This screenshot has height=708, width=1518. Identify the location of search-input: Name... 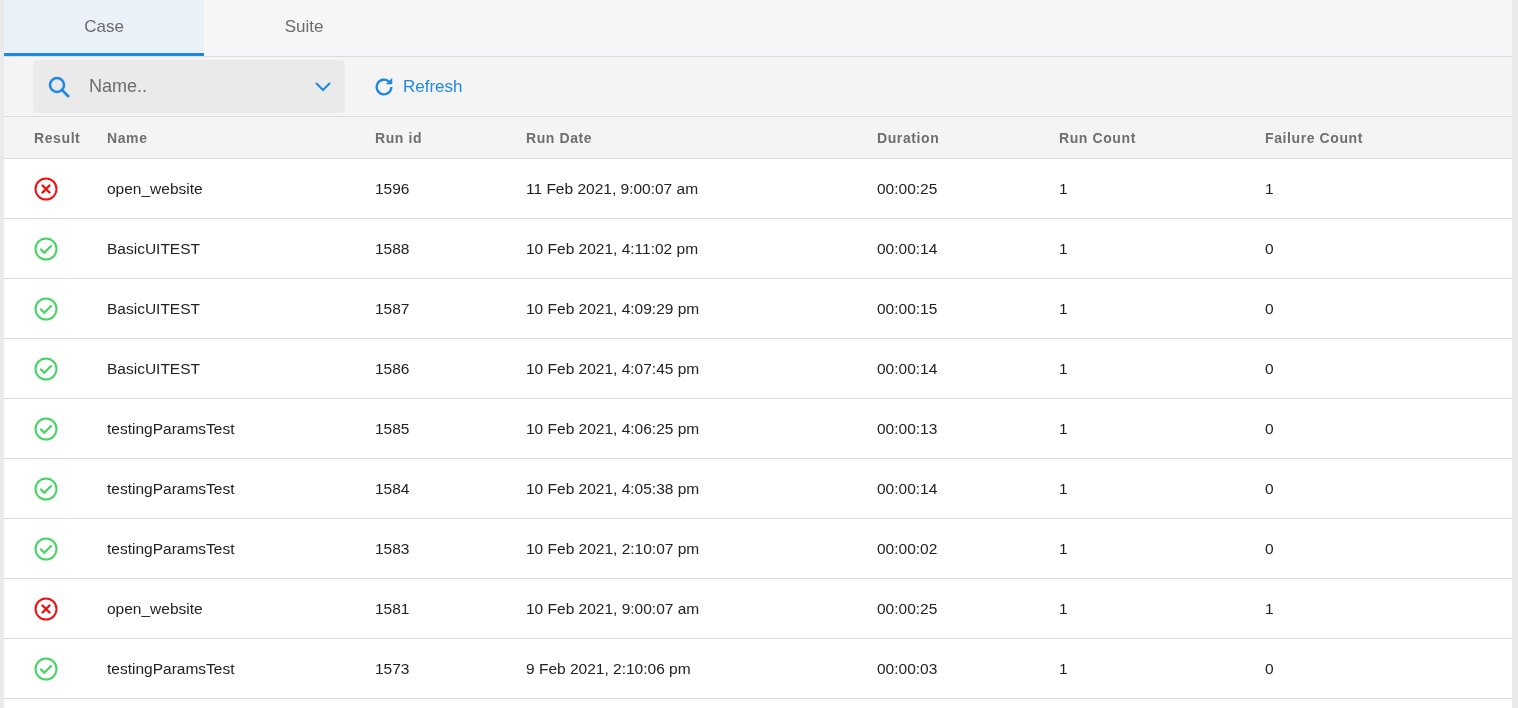
(193, 86).